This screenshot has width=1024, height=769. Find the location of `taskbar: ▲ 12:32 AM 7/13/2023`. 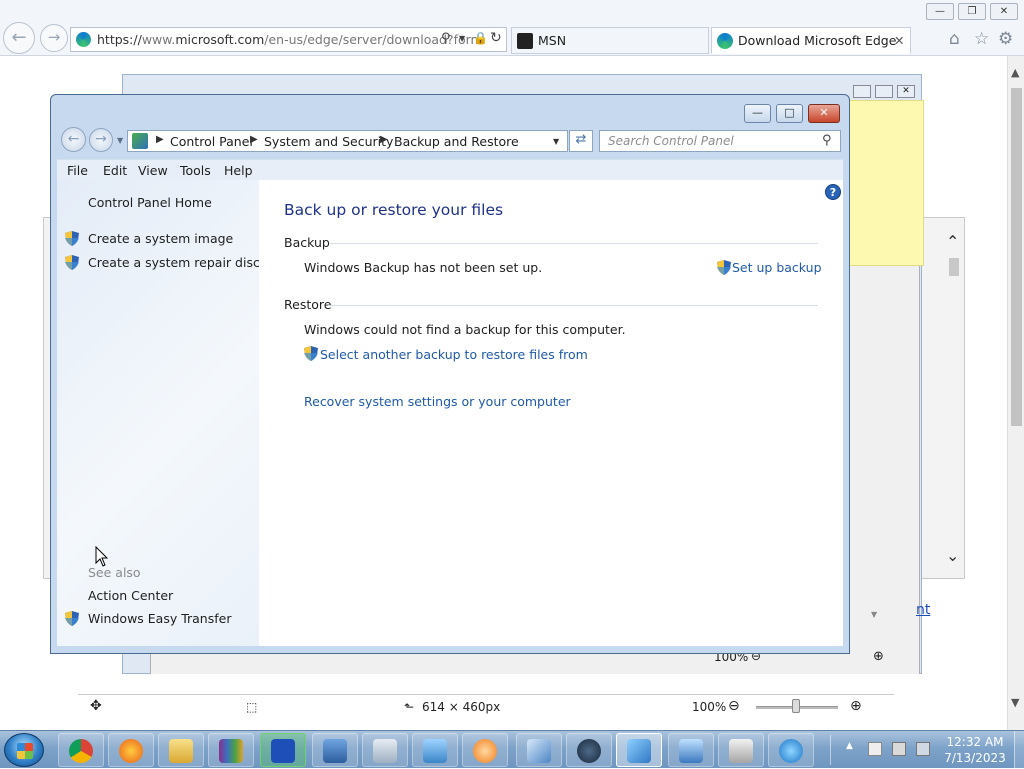

taskbar: ▲ 12:32 AM 7/13/2023 is located at coordinates (512, 749).